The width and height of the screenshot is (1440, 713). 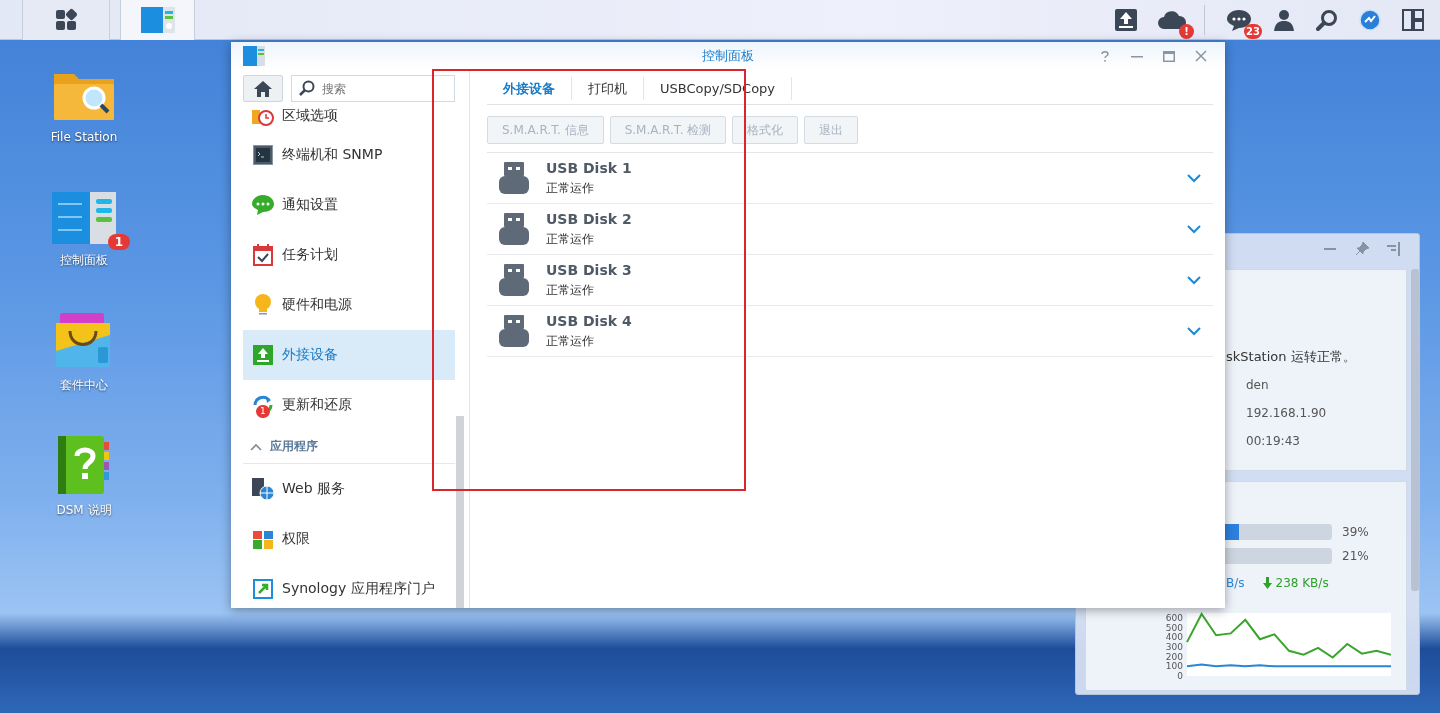 What do you see at coordinates (349, 489) in the screenshot?
I see `sidebar-item: Web 服务` at bounding box center [349, 489].